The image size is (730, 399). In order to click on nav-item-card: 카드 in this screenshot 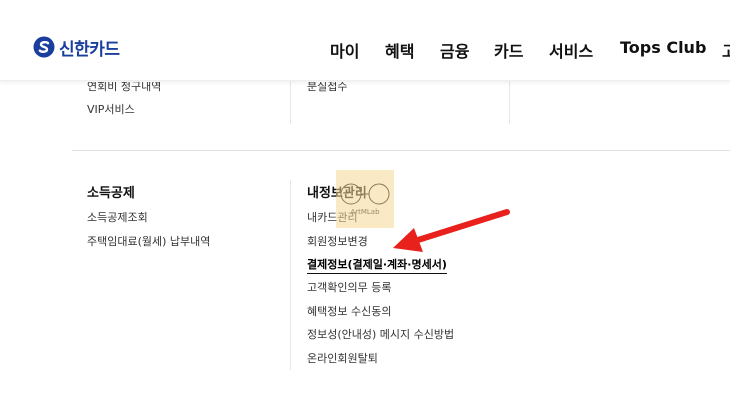, I will do `click(508, 50)`.